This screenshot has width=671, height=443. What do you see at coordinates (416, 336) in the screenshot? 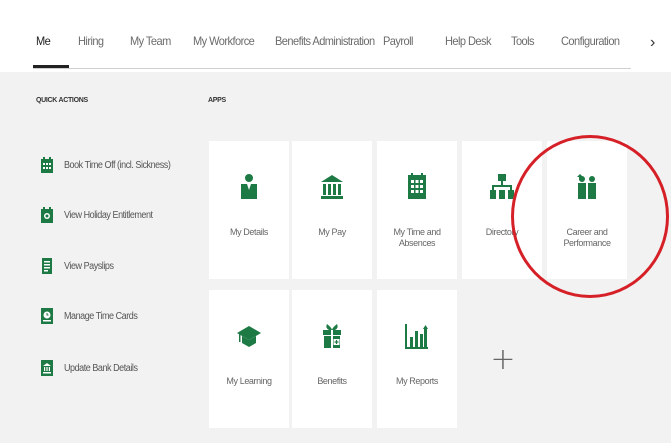
I see `bar-chart-icon` at bounding box center [416, 336].